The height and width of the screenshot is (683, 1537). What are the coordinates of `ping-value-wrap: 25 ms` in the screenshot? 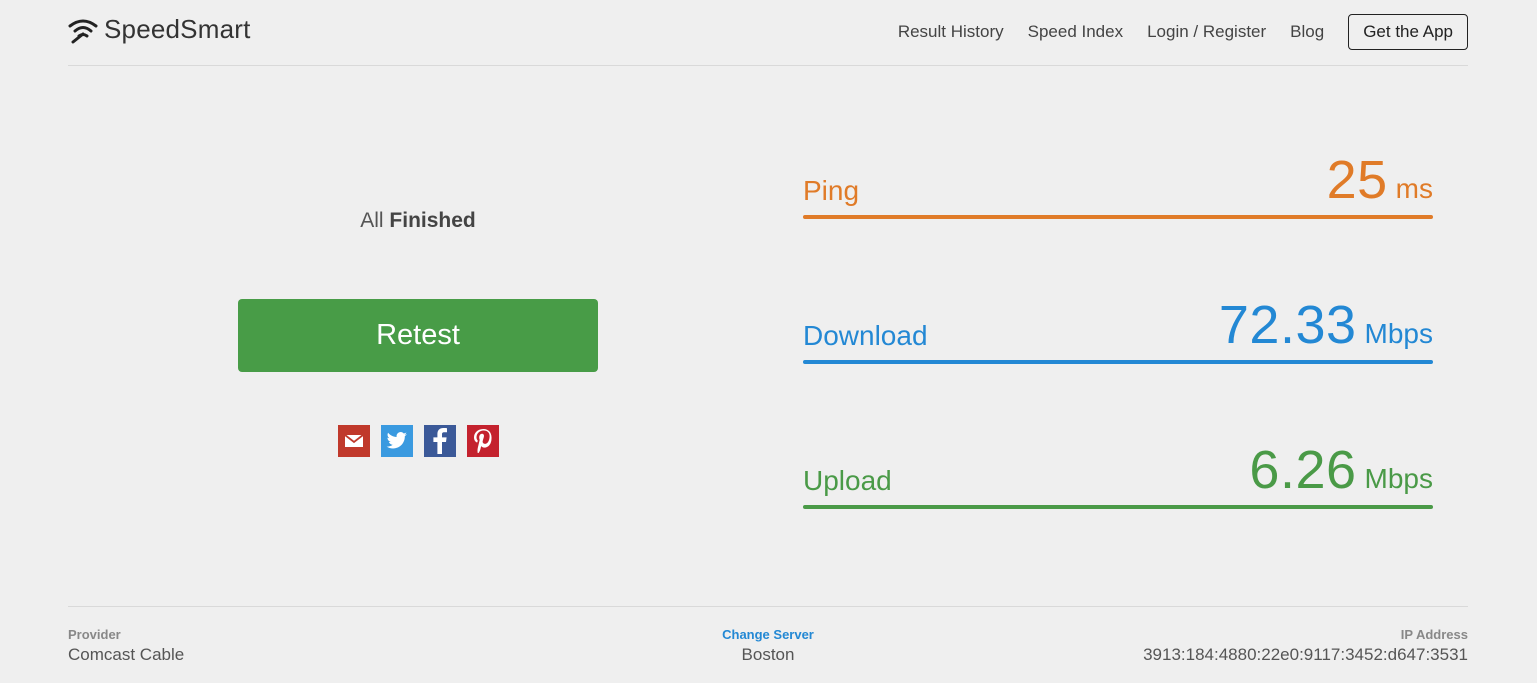 It's located at (1380, 180).